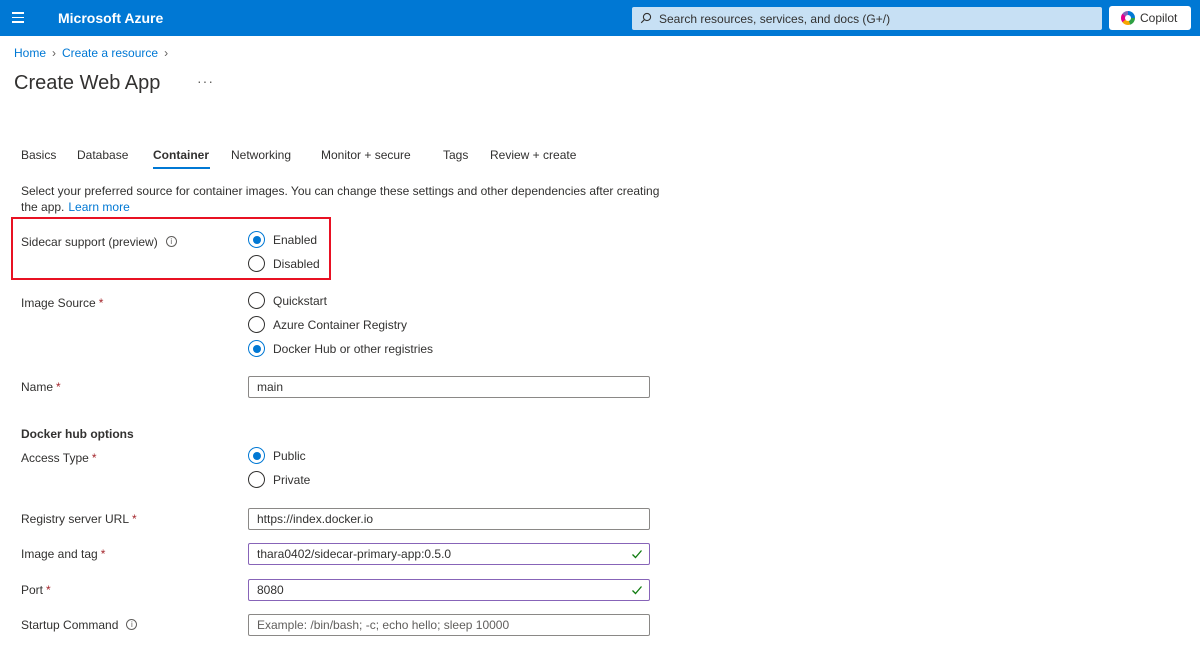  I want to click on image-tag-label-text: Image and tag, so click(59, 554).